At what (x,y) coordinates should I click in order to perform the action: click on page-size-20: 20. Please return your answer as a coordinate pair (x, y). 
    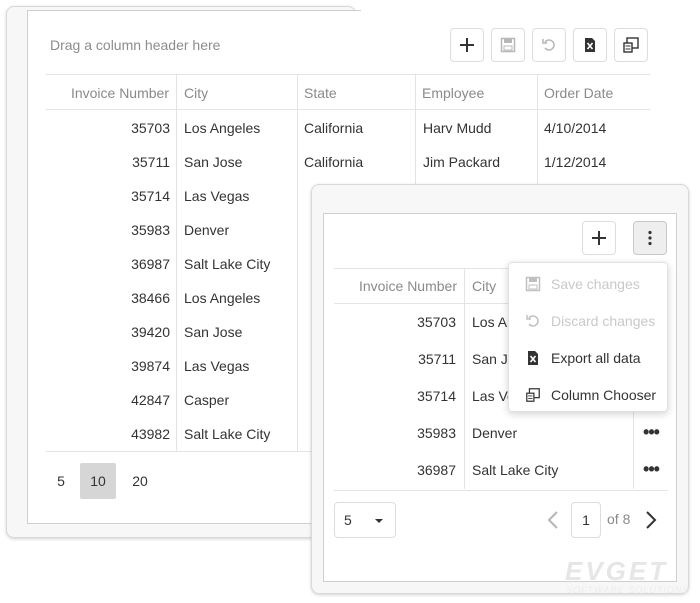
    Looking at the image, I should click on (140, 481).